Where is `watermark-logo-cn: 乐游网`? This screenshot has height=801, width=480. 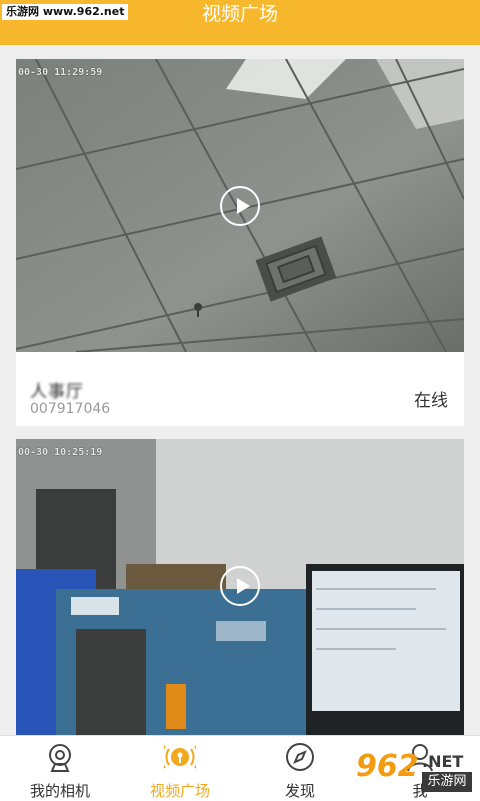
watermark-logo-cn: 乐游网 is located at coordinates (447, 782).